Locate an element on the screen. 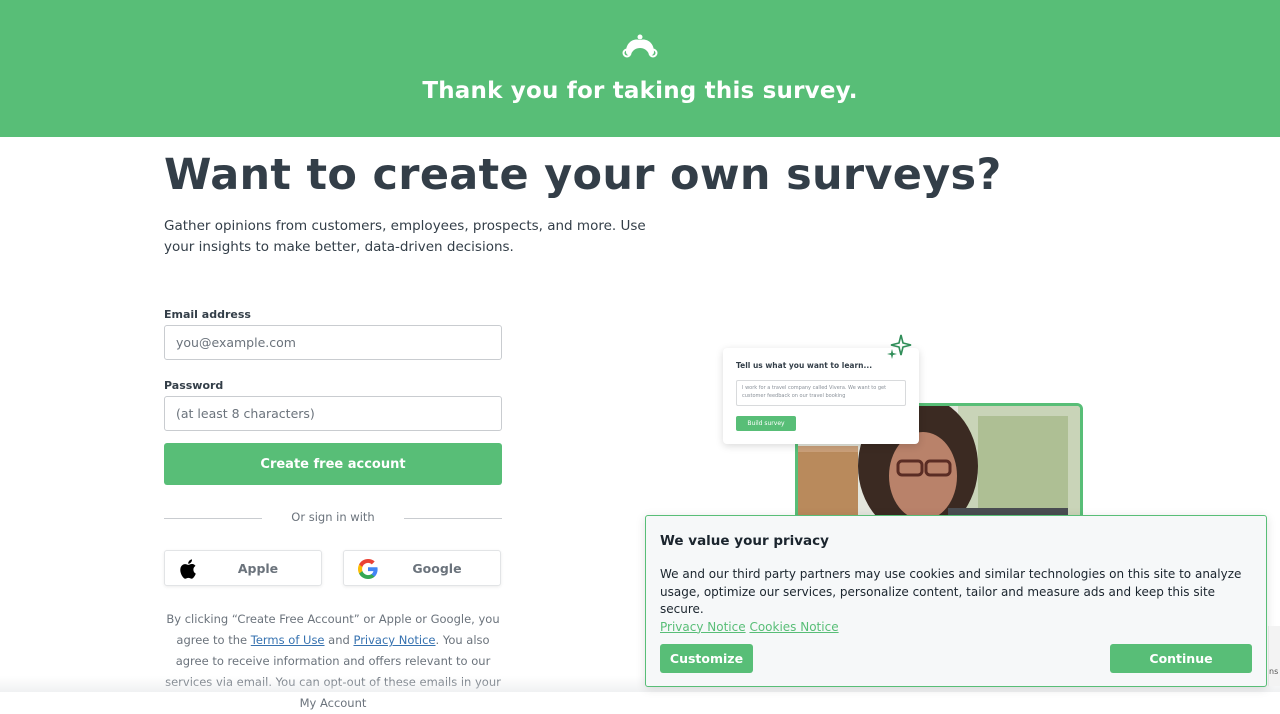 This screenshot has height=714, width=1280. sparkle-icon is located at coordinates (899, 346).